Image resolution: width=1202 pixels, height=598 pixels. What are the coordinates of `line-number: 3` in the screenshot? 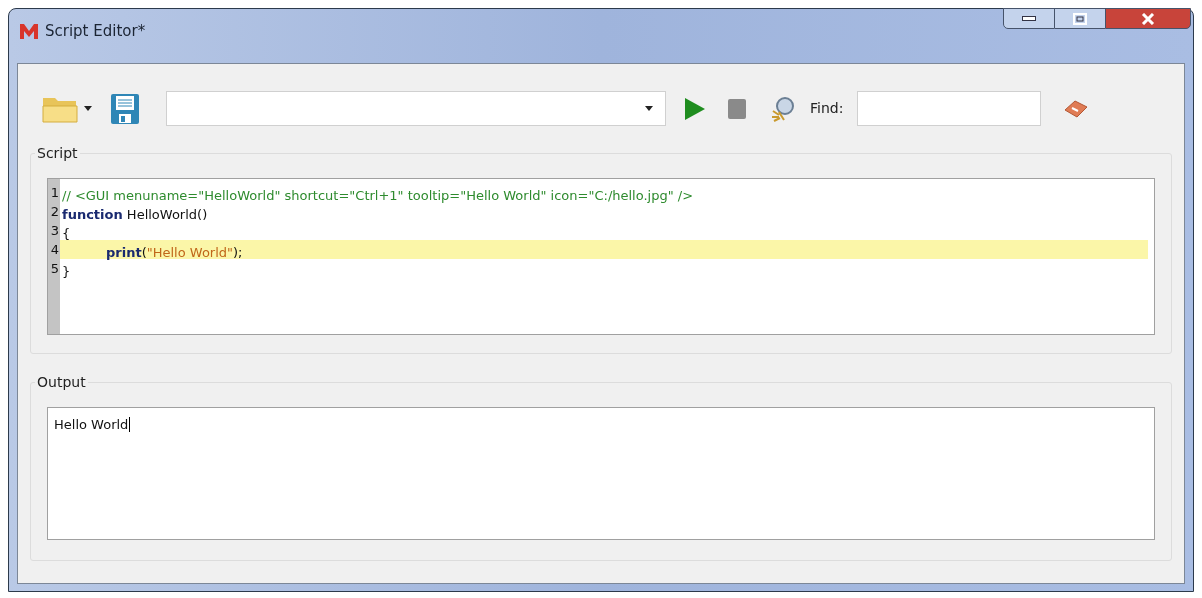 It's located at (54, 231).